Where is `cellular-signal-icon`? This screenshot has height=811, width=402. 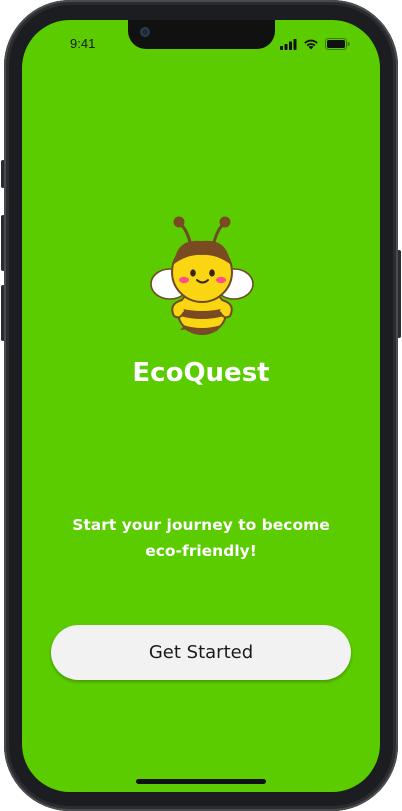
cellular-signal-icon is located at coordinates (288, 44).